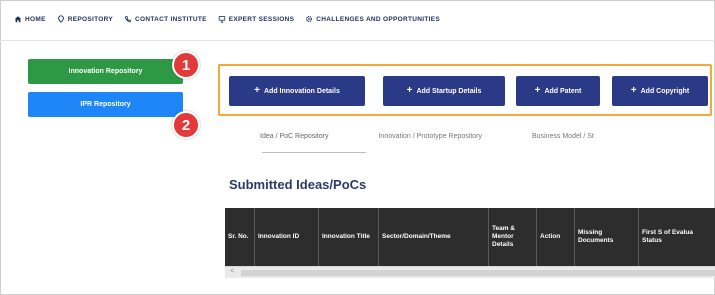 The height and width of the screenshot is (295, 715). Describe the element at coordinates (18, 19) in the screenshot. I see `home-icon` at that location.